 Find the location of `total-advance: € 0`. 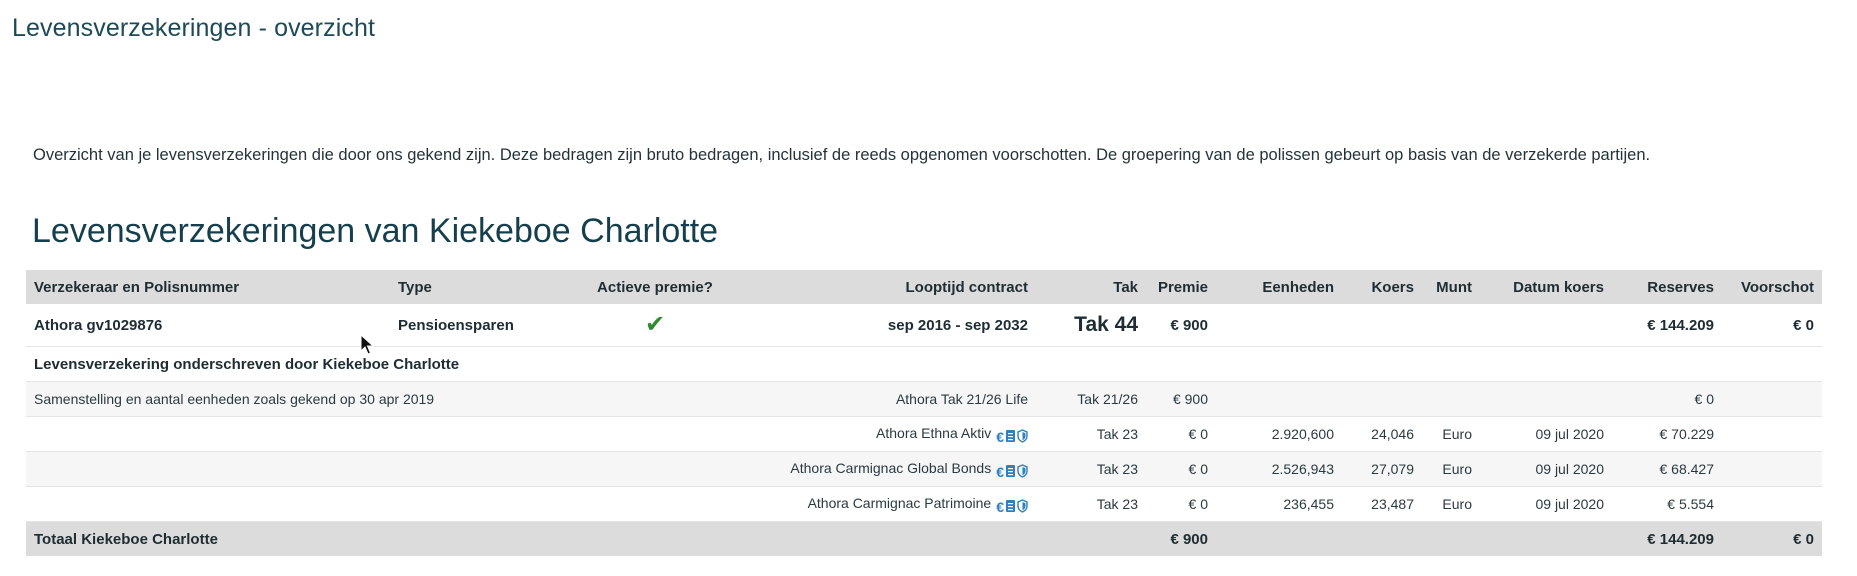

total-advance: € 0 is located at coordinates (1772, 538).